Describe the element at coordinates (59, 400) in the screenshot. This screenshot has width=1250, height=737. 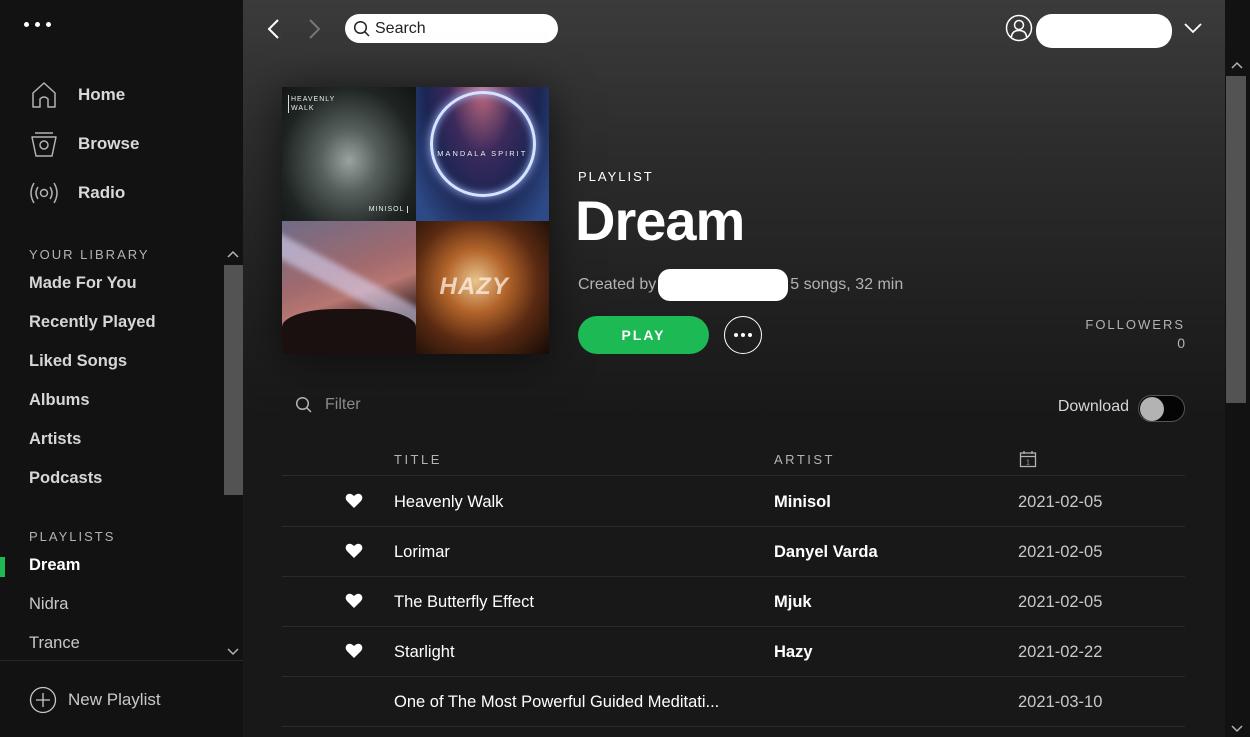
I see `library-item-albums: Albums` at that location.